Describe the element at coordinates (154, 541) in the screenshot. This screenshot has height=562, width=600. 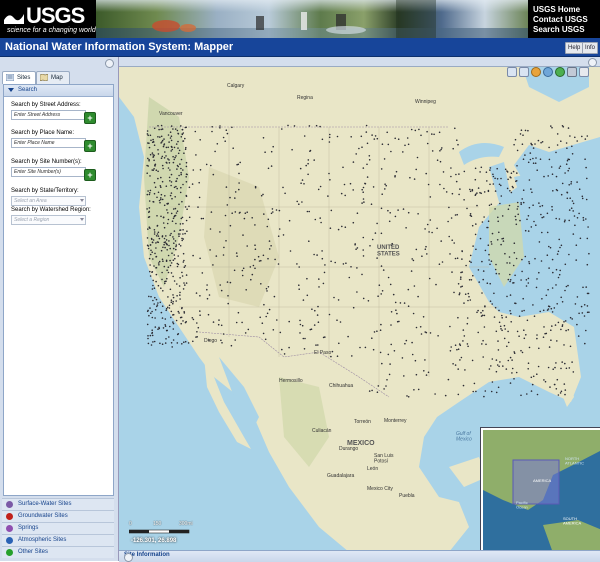
I see `cursor-coordinates: -126.301, 26.898` at that location.